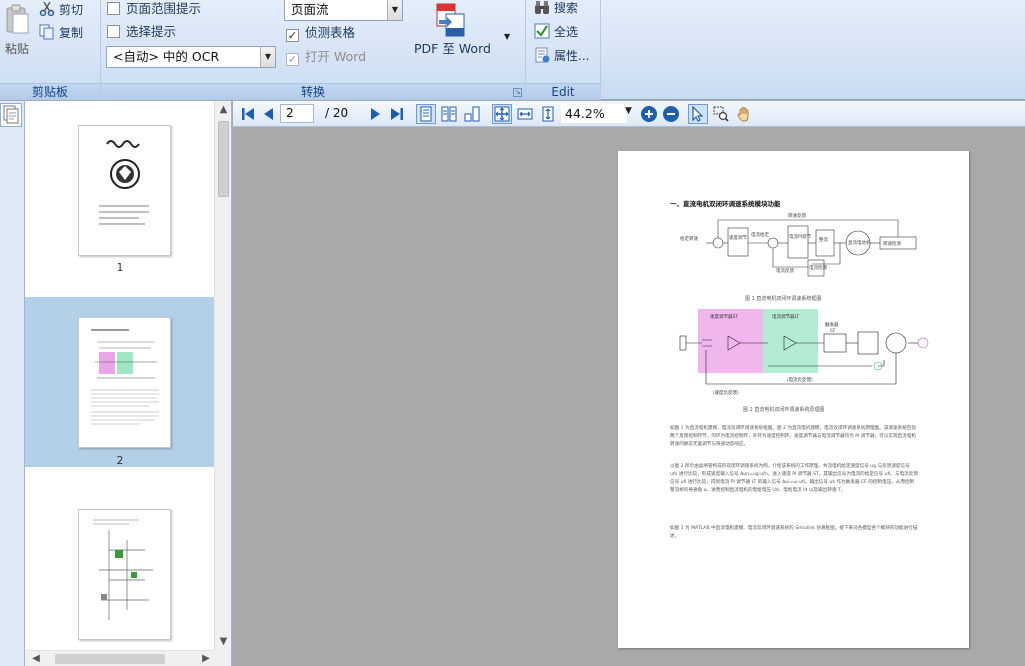 This screenshot has height=666, width=1025. I want to click on thumbnail-item-selected: 2, so click(120, 382).